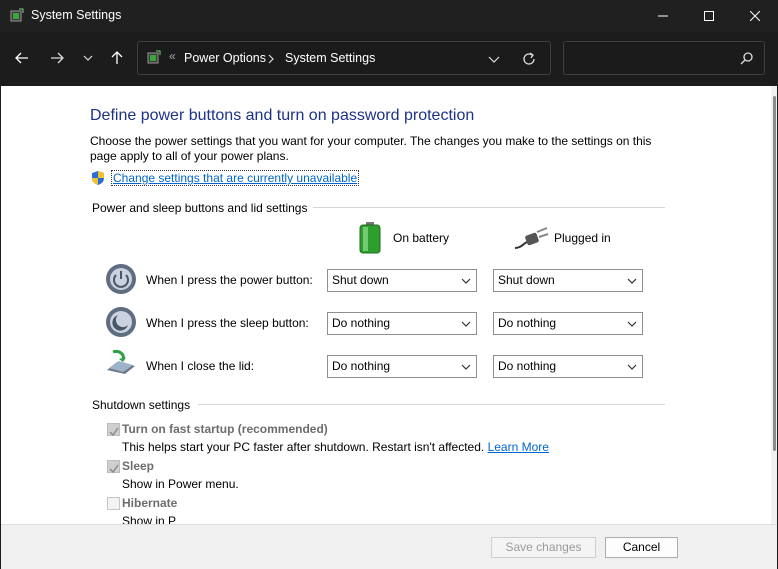  What do you see at coordinates (154, 57) in the screenshot?
I see `power-options-location-icon` at bounding box center [154, 57].